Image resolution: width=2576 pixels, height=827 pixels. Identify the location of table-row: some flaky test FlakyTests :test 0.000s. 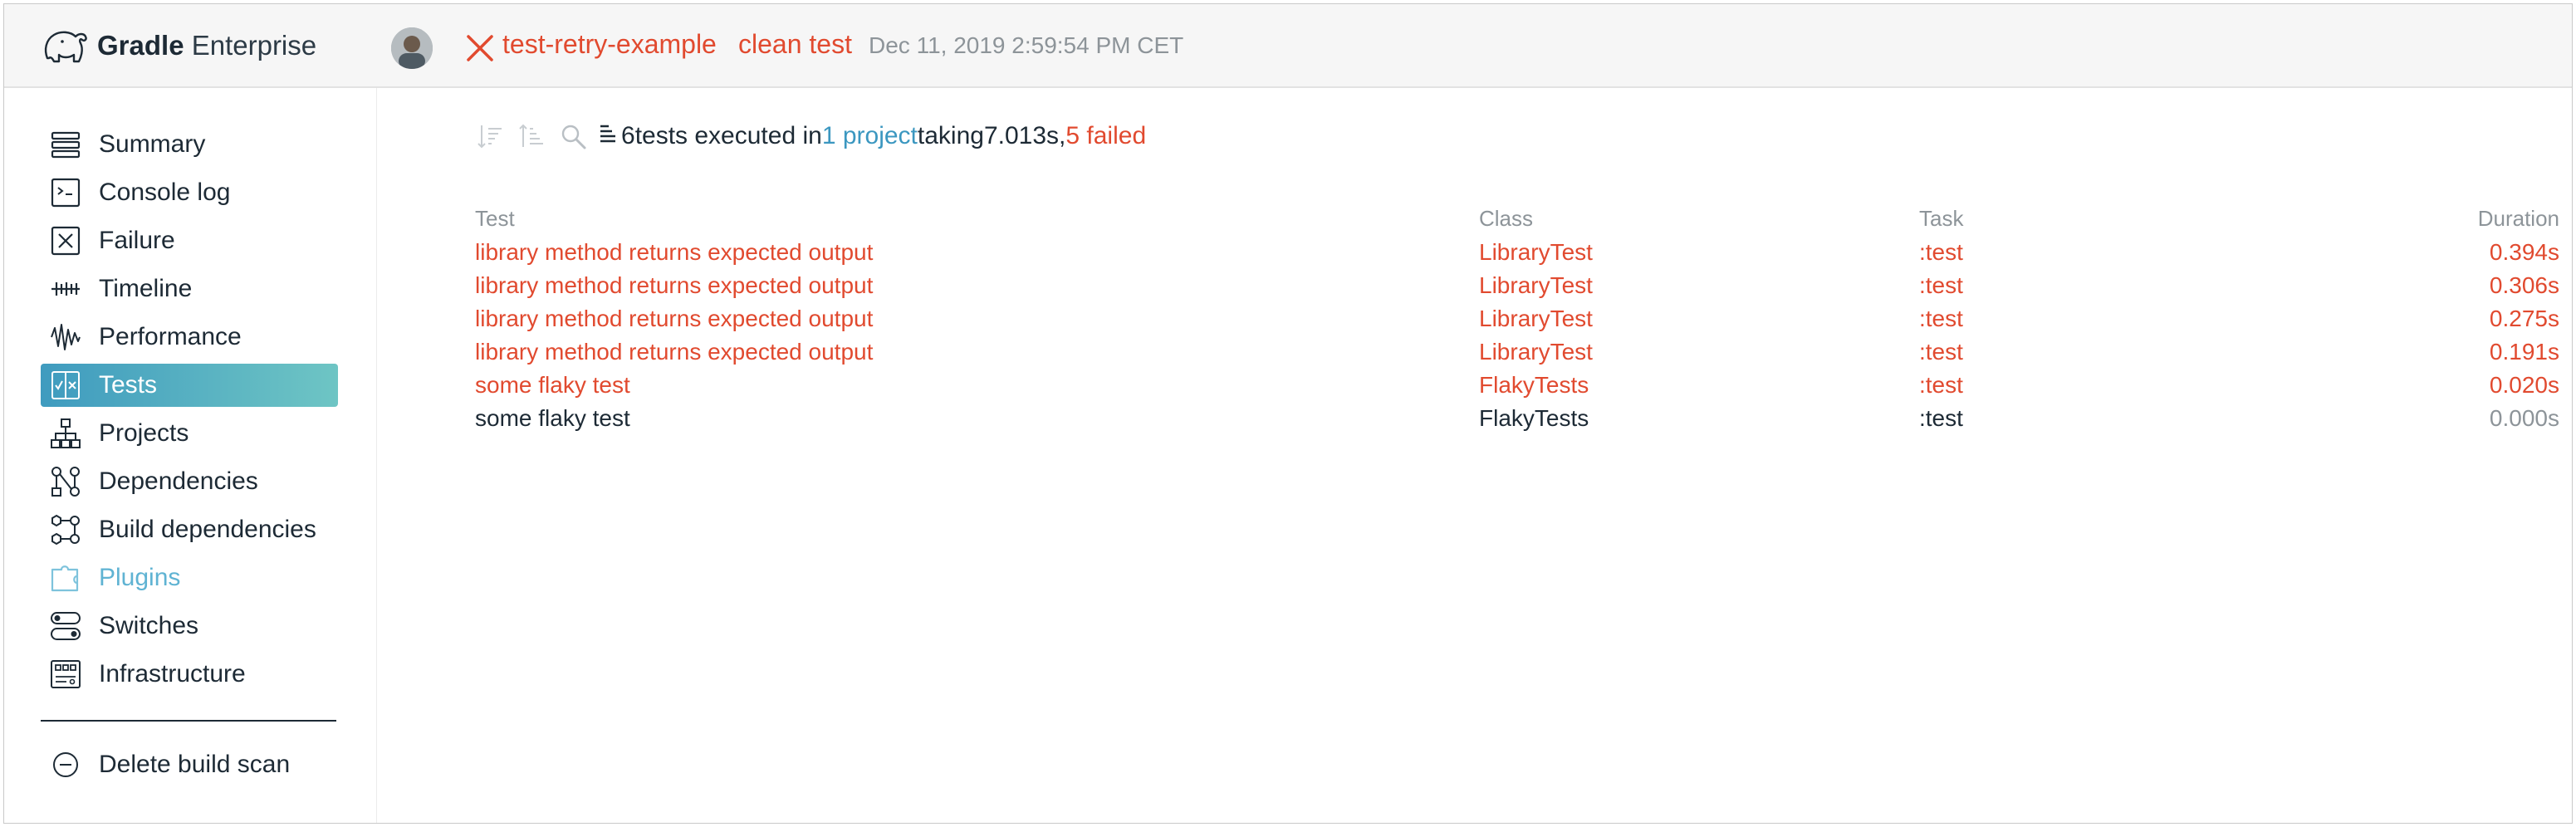
(1517, 421).